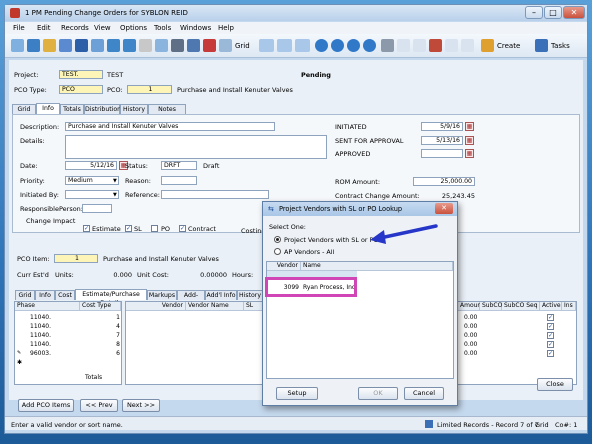 The width and height of the screenshot is (592, 444). What do you see at coordinates (19, 28) in the screenshot?
I see `menu-file: File` at bounding box center [19, 28].